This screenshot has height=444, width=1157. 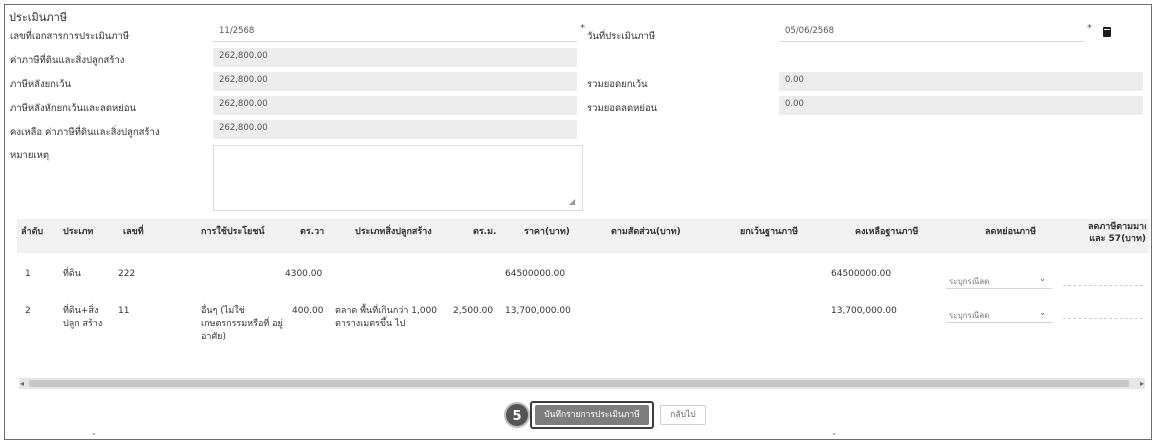 What do you see at coordinates (395, 129) in the screenshot?
I see `remaining-tax-field: 262,800.00` at bounding box center [395, 129].